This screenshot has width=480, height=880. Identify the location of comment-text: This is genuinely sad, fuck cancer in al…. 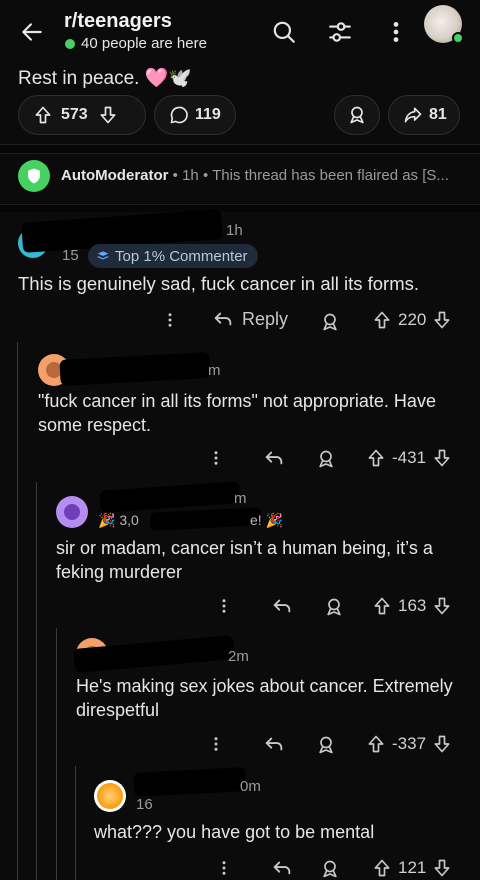
(218, 283).